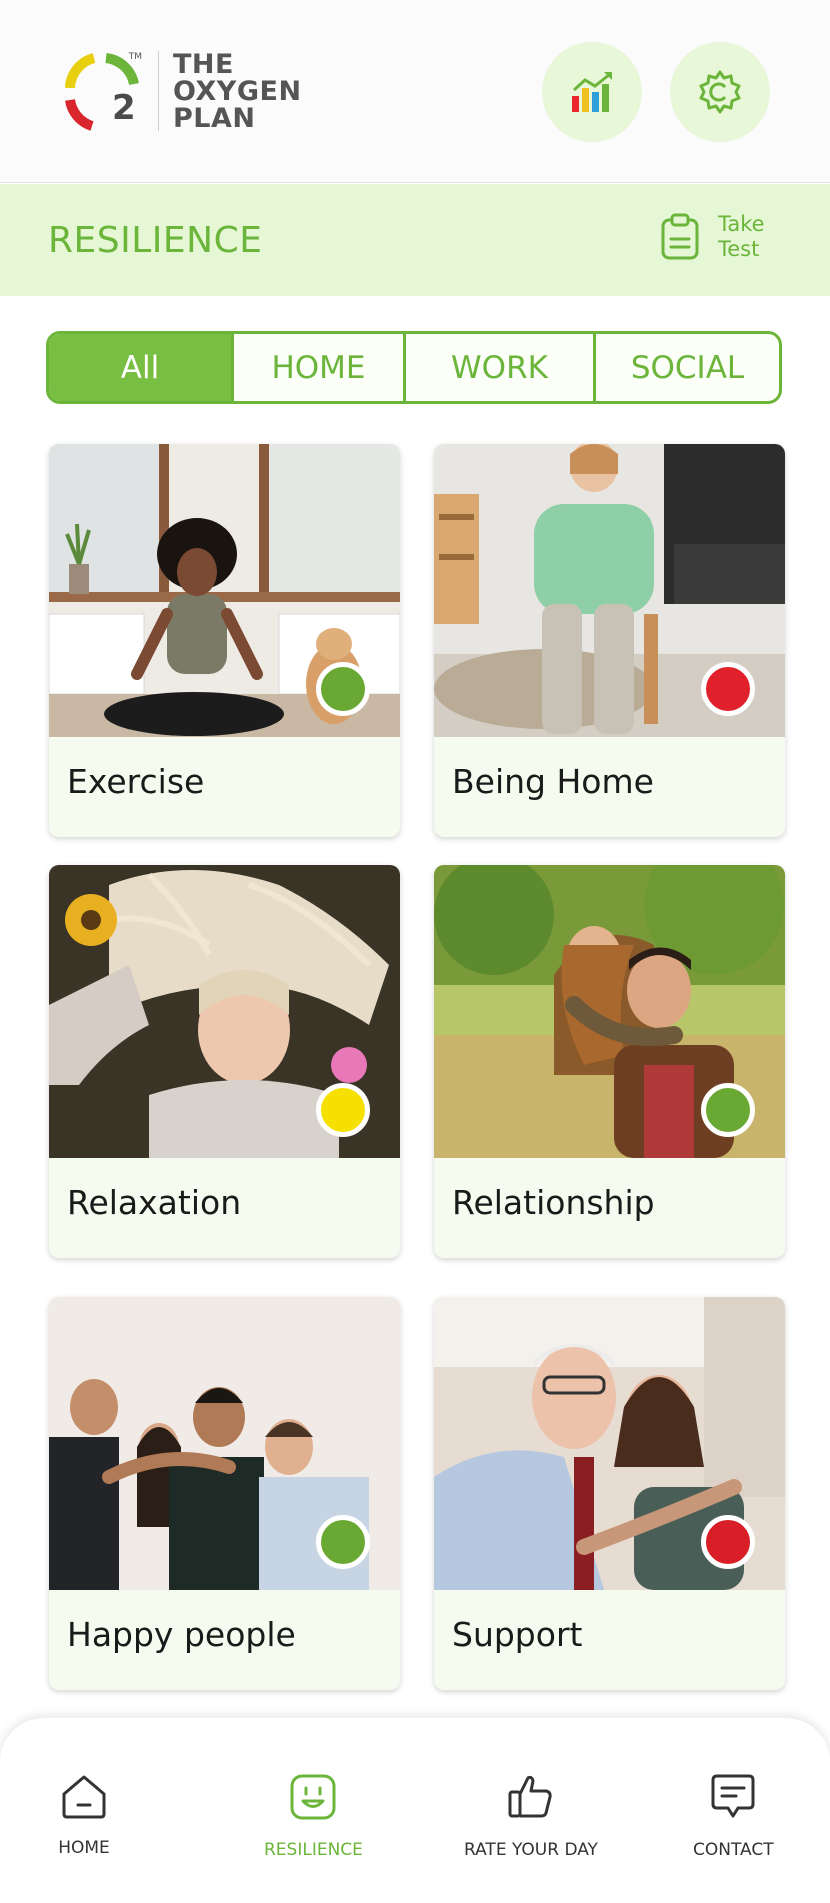  Describe the element at coordinates (313, 1850) in the screenshot. I see `nav-resilience-label: RESILIENCE` at that location.